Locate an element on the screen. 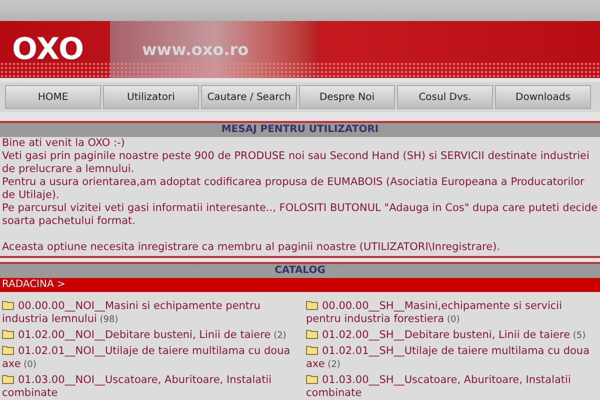  nav-button: Cosul Dvs. is located at coordinates (445, 97).